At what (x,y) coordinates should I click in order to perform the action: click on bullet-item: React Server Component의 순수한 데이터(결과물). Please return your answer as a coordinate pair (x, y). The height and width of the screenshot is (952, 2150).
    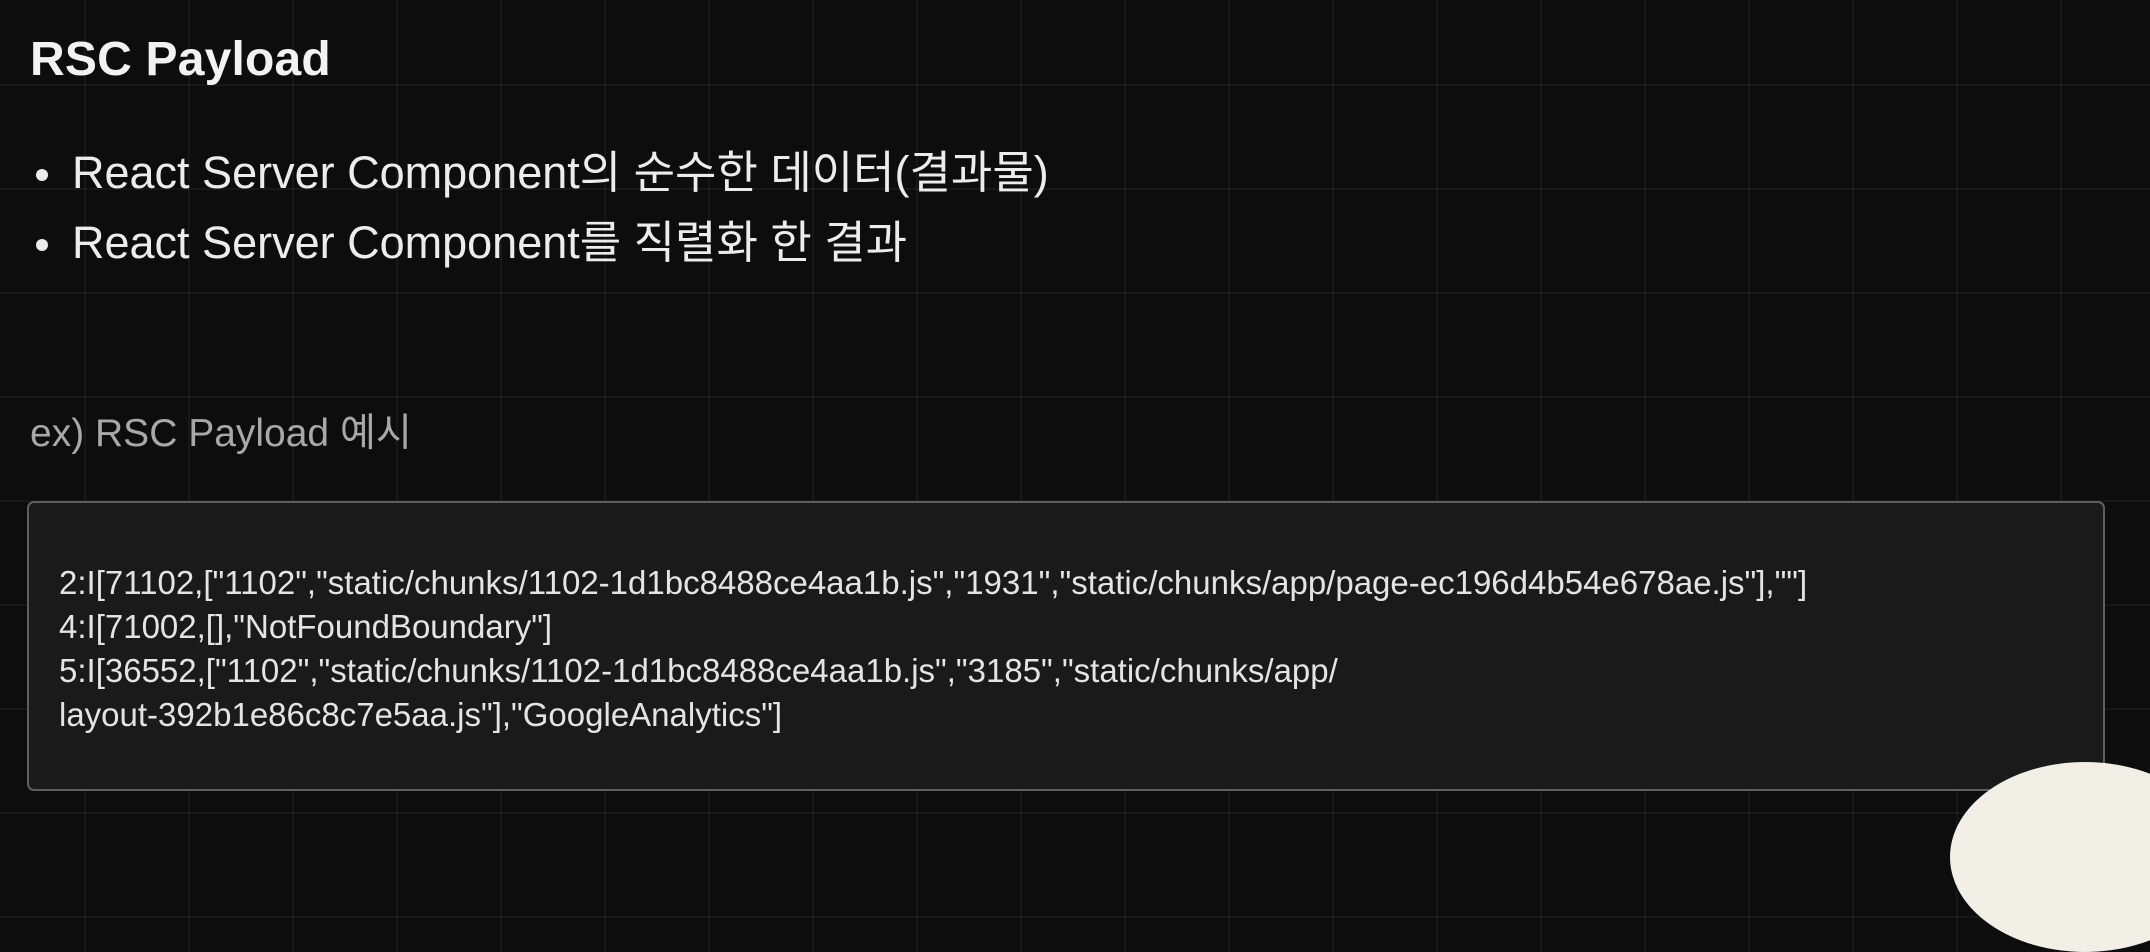
    Looking at the image, I should click on (539, 173).